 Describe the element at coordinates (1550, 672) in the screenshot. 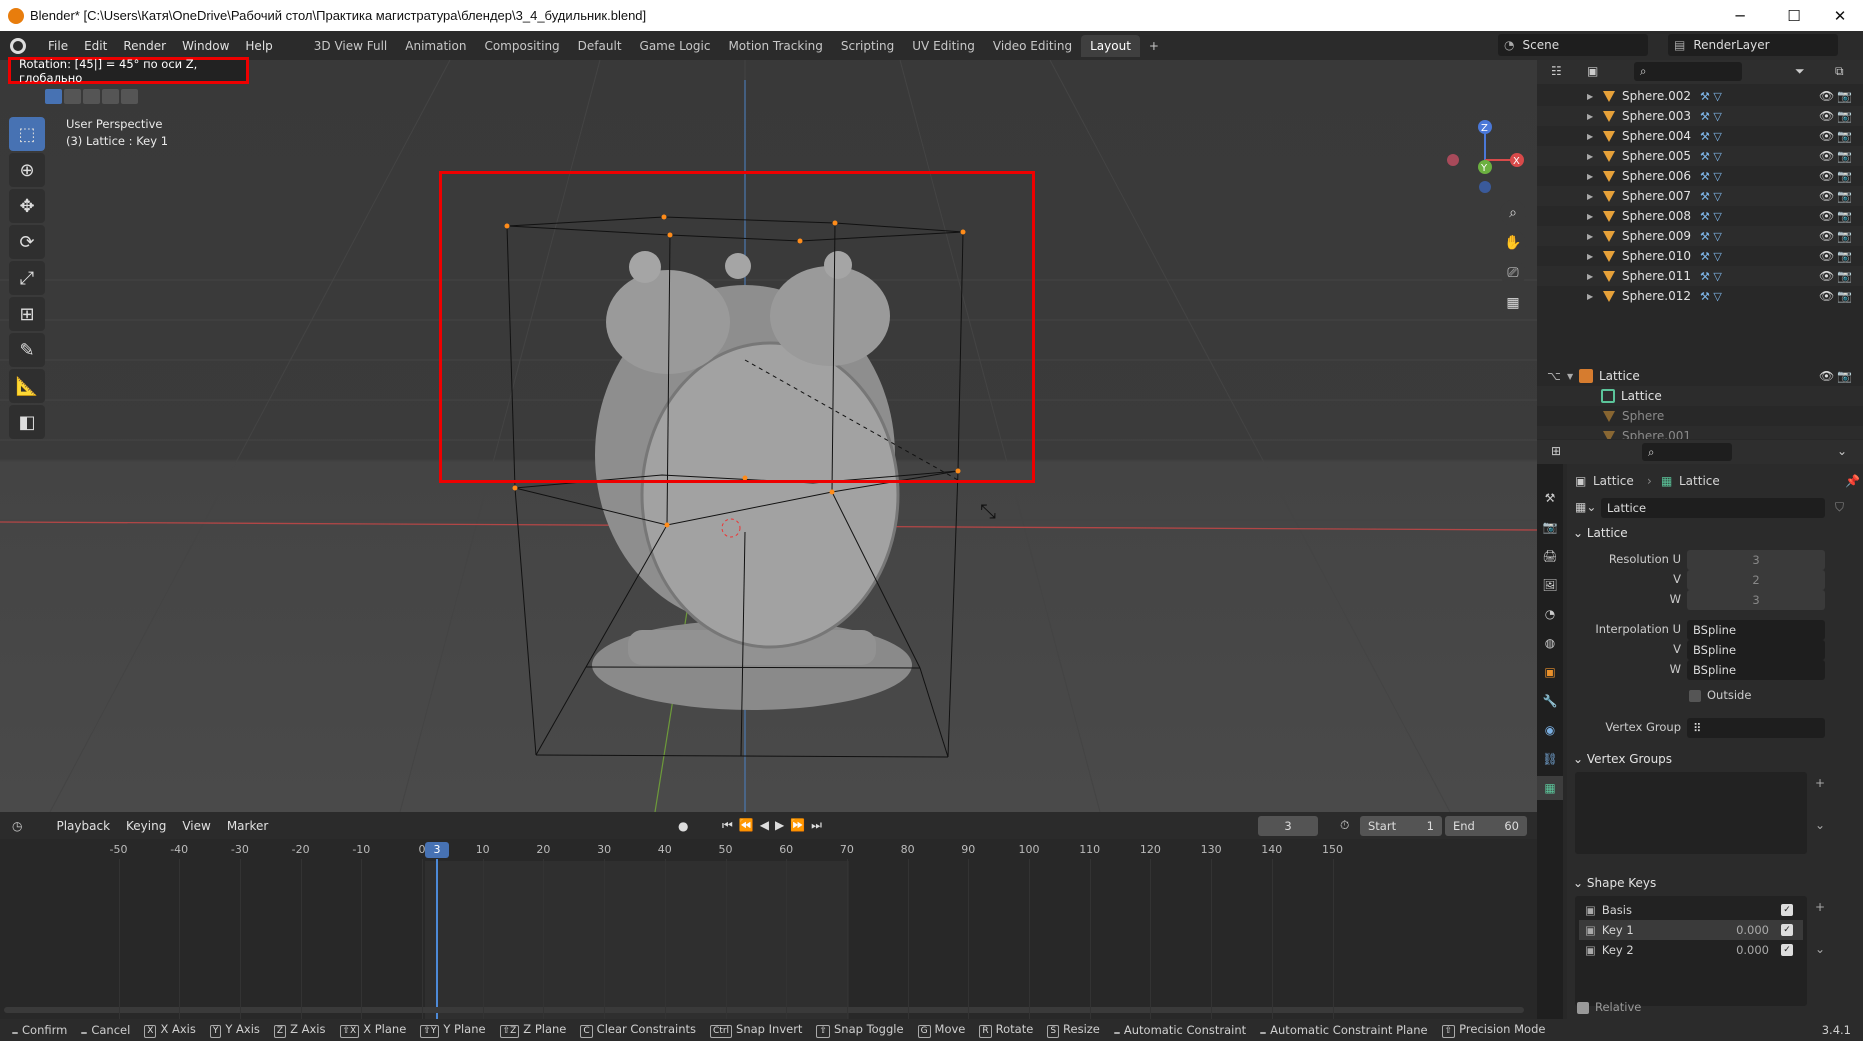

I see `object-tab-icon: ▣` at that location.